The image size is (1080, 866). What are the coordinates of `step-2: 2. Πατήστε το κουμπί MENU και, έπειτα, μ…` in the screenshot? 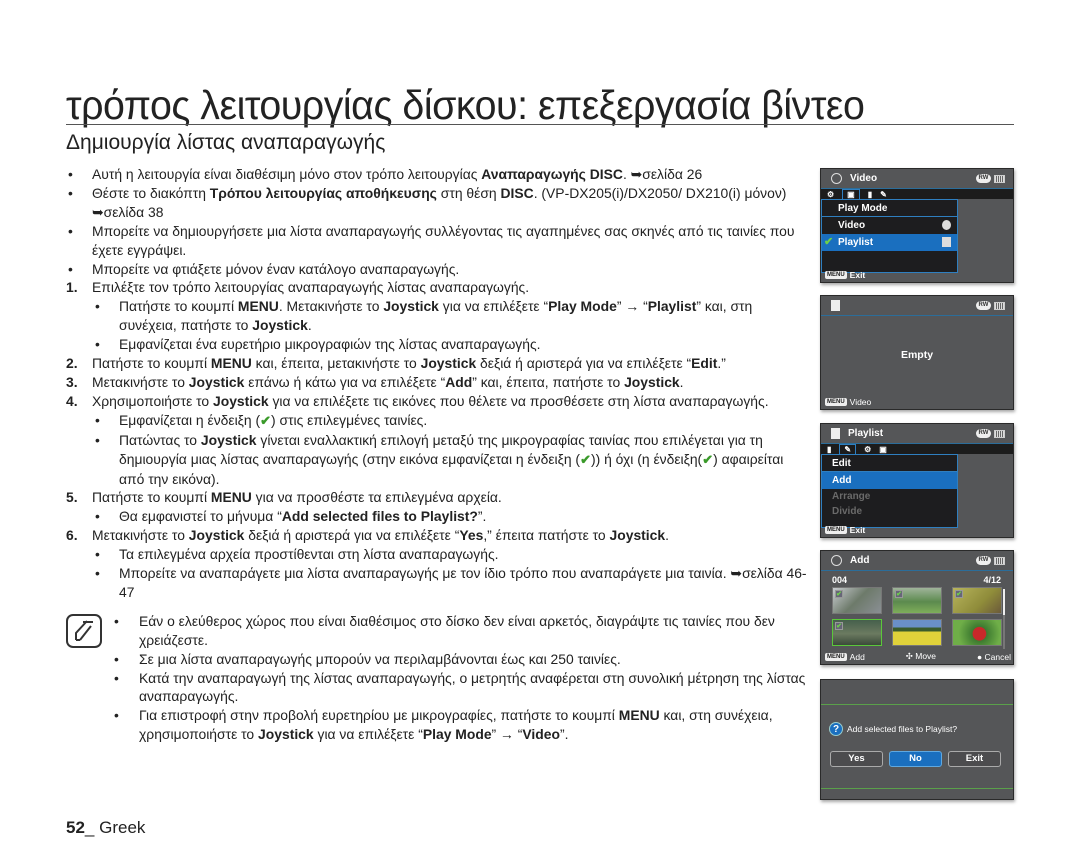 It's located at (396, 363).